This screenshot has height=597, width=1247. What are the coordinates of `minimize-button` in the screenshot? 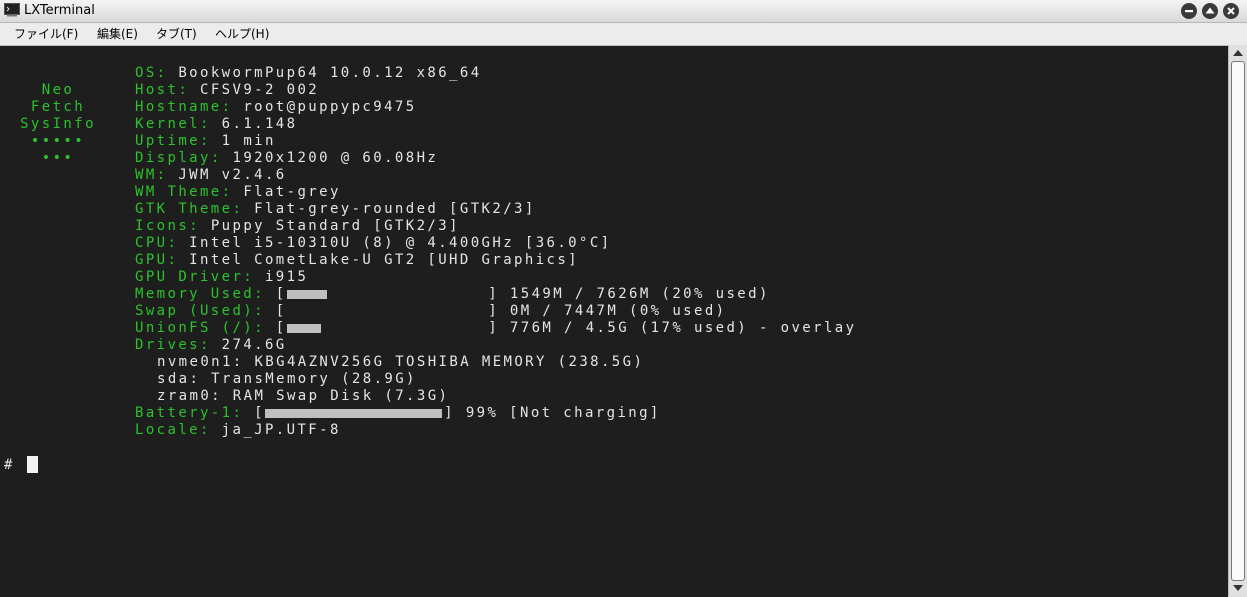 It's located at (1189, 11).